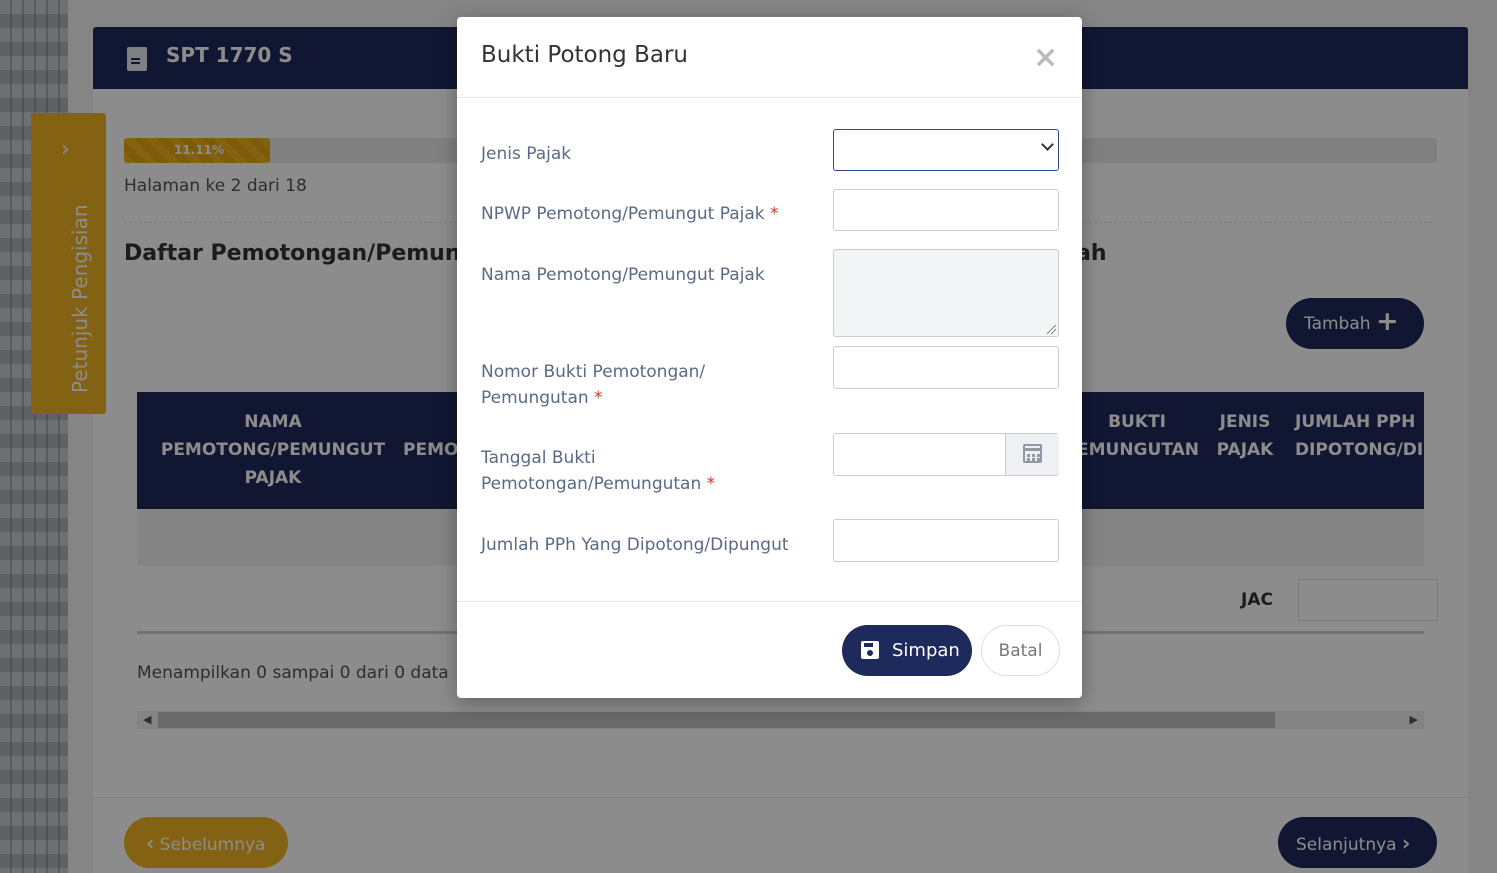 The width and height of the screenshot is (1497, 873). I want to click on tax-type-label: Jenis Pajak, so click(526, 154).